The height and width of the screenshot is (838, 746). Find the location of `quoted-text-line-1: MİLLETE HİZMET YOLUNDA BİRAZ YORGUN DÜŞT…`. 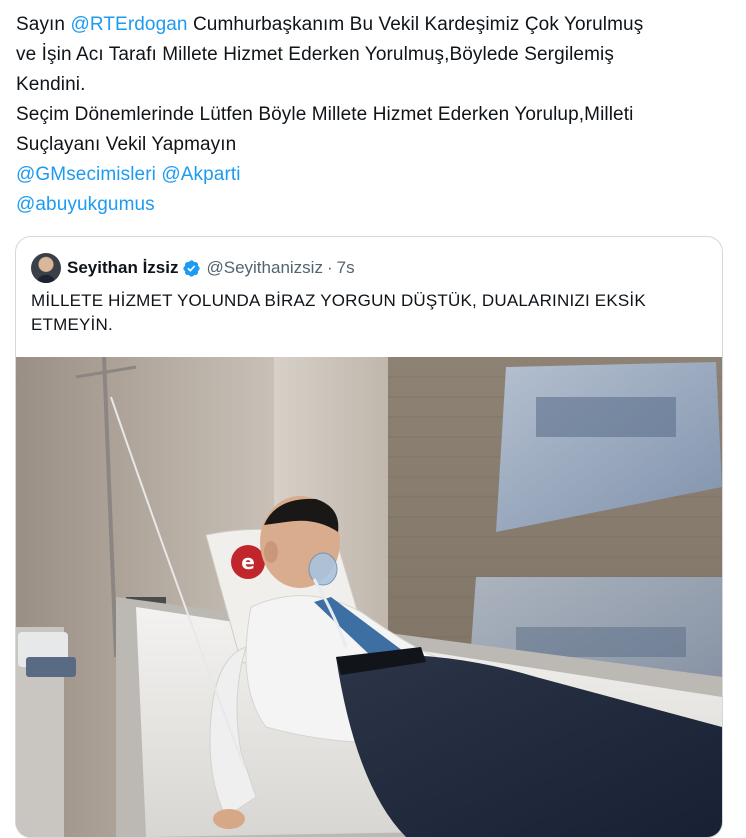

quoted-text-line-1: MİLLETE HİZMET YOLUNDA BİRAZ YORGUN DÜŞT… is located at coordinates (338, 300).